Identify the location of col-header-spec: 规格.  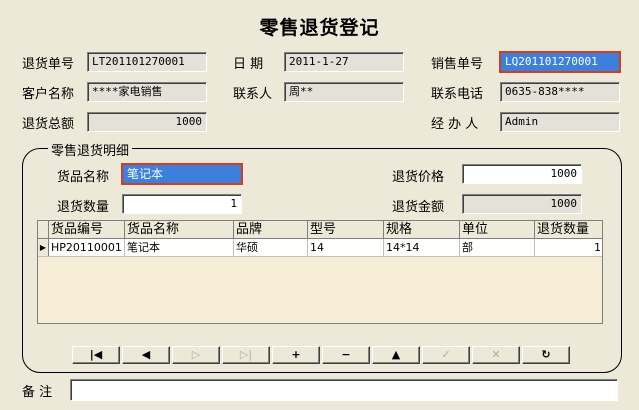
(422, 229).